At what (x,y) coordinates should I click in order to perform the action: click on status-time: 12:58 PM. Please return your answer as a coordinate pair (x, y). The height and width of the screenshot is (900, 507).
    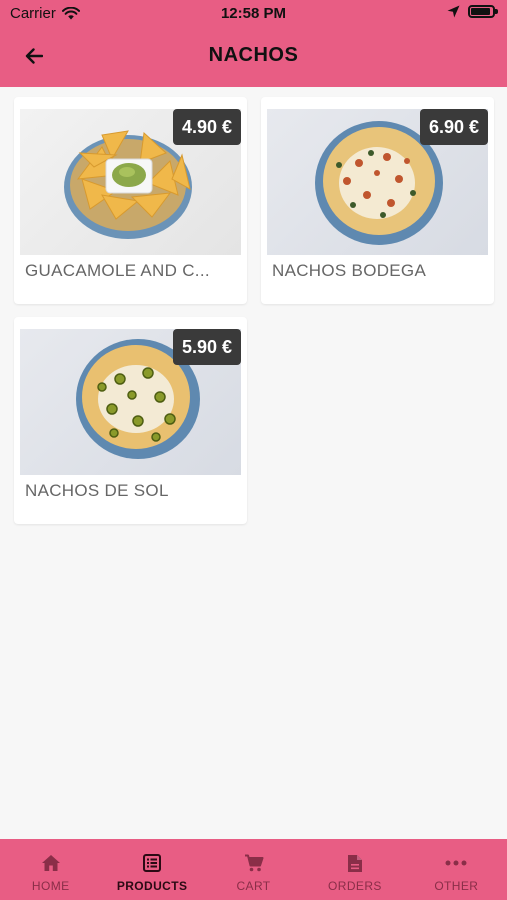
    Looking at the image, I should click on (253, 13).